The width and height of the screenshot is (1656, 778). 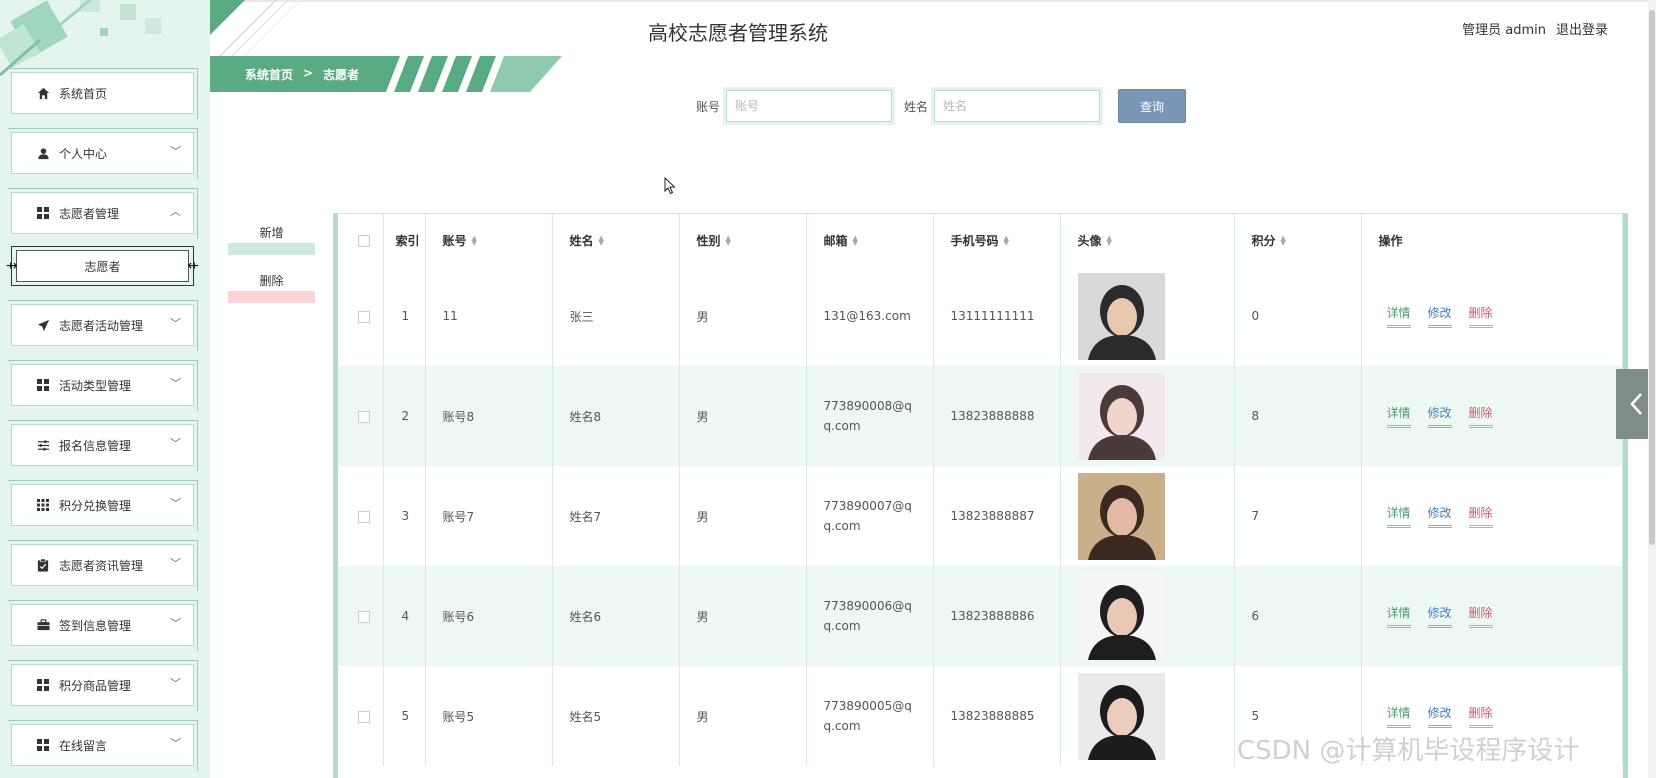 I want to click on chevron-up-icon: ︿, so click(x=175, y=211).